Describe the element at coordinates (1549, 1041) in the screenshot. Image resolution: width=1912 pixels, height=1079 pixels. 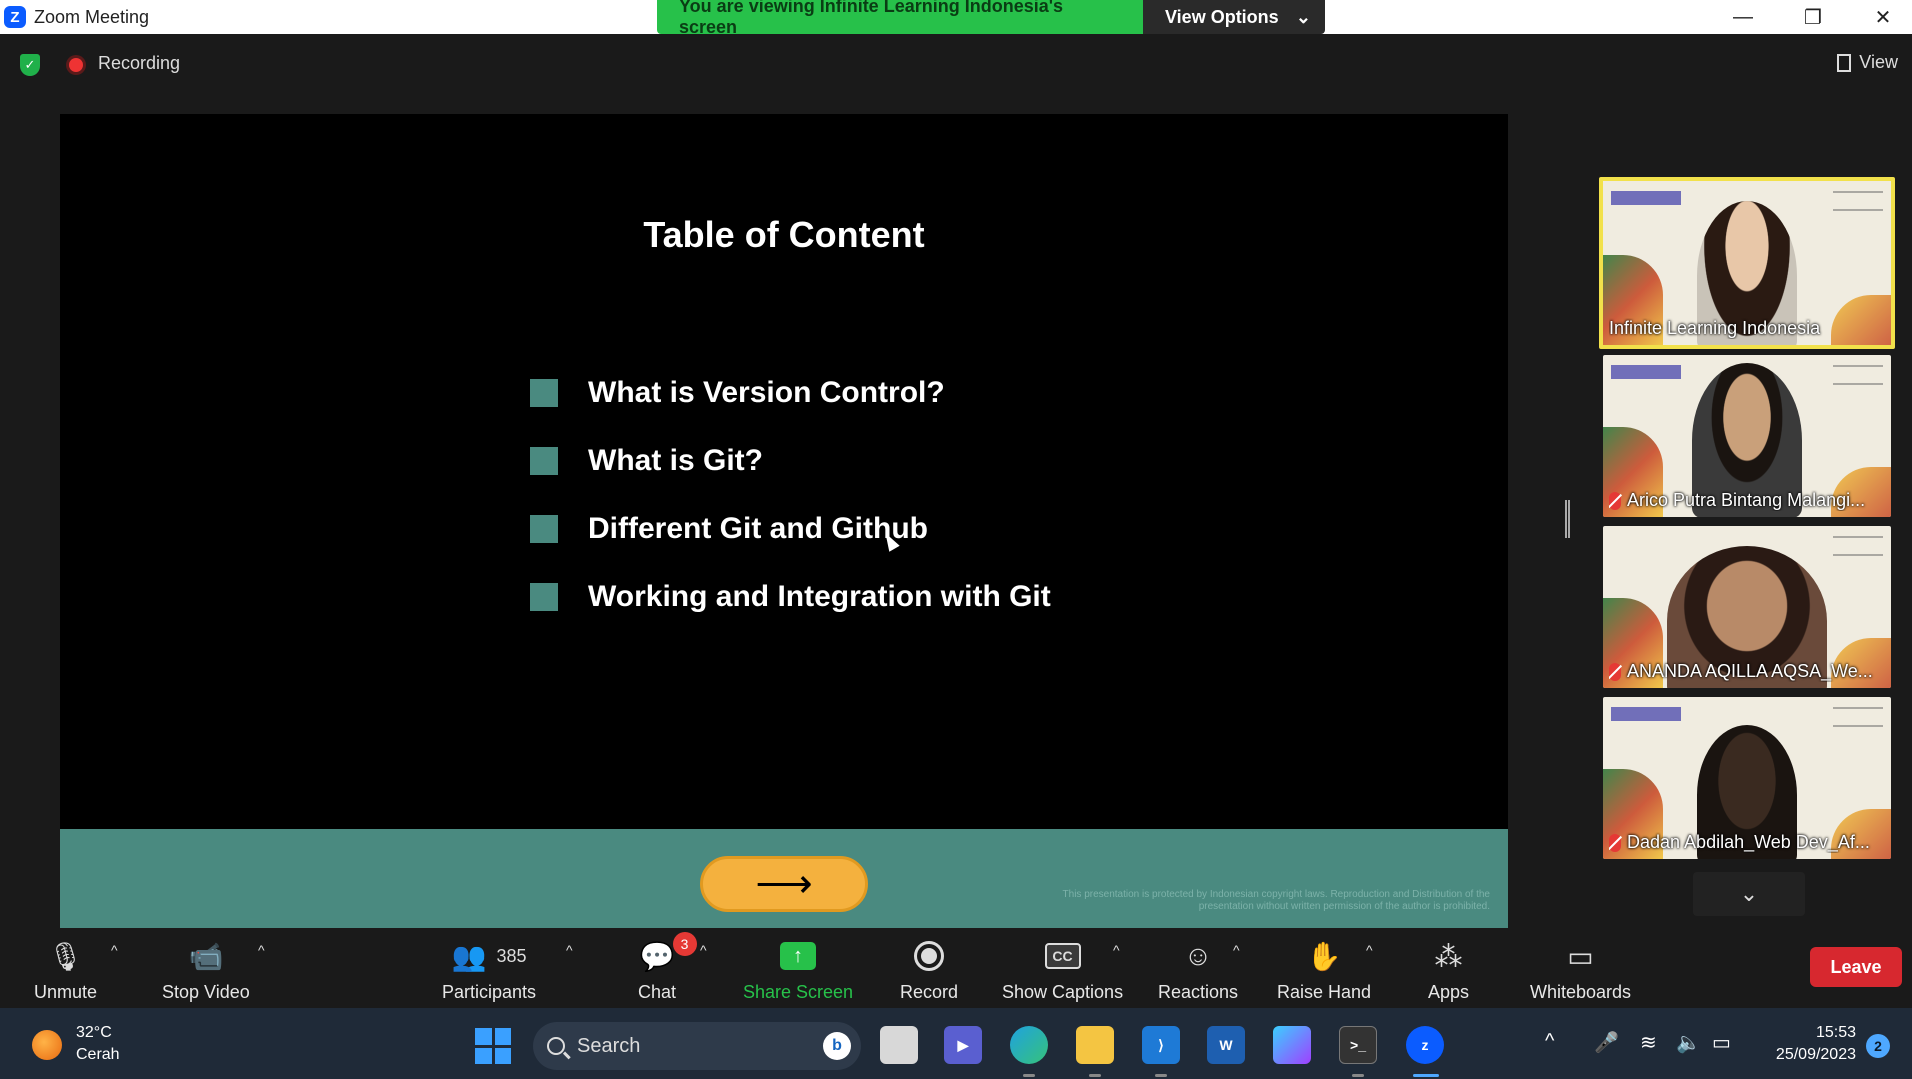
I see `chevron-up-icon: ^` at that location.